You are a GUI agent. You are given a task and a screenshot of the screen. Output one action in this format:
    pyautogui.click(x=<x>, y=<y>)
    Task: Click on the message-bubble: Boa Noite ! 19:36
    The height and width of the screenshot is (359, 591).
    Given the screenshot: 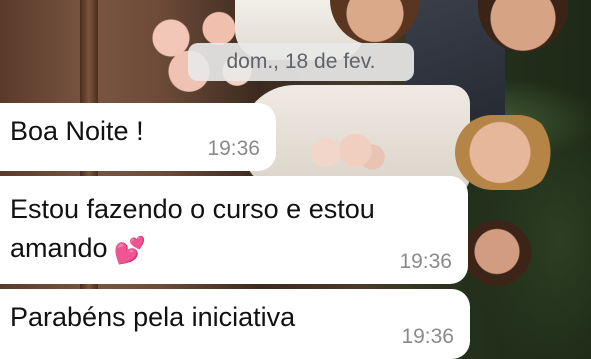 What is the action you would take?
    pyautogui.click(x=138, y=137)
    